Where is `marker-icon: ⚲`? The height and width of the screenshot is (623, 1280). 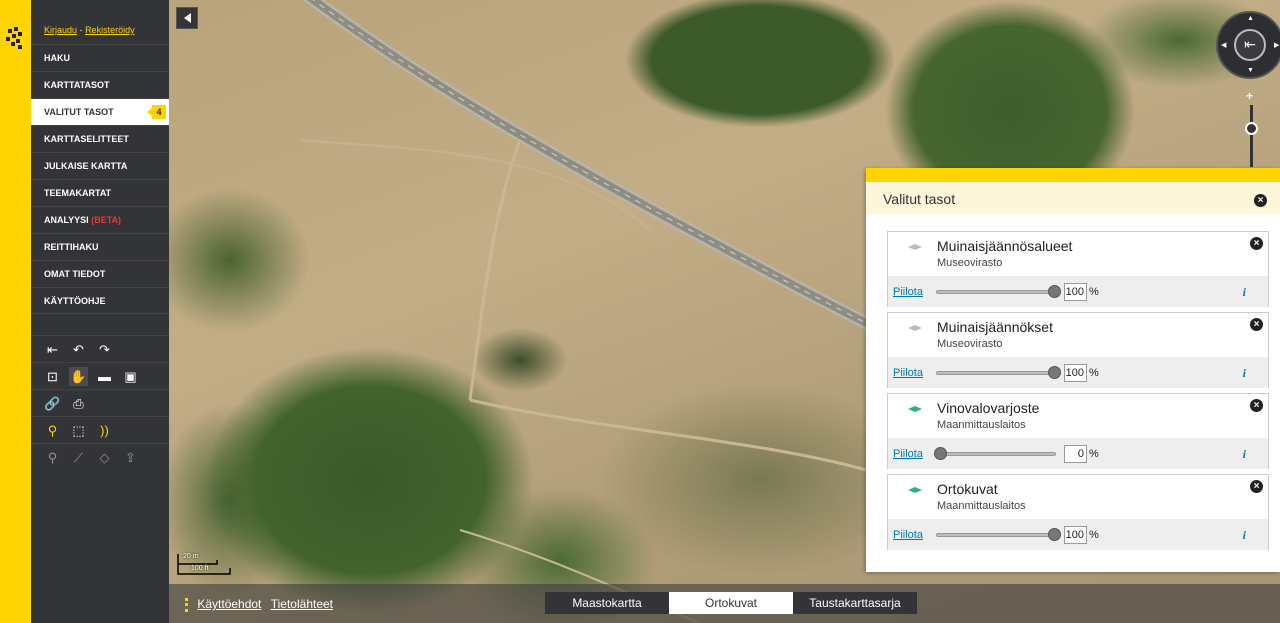
marker-icon: ⚲ is located at coordinates (52, 430).